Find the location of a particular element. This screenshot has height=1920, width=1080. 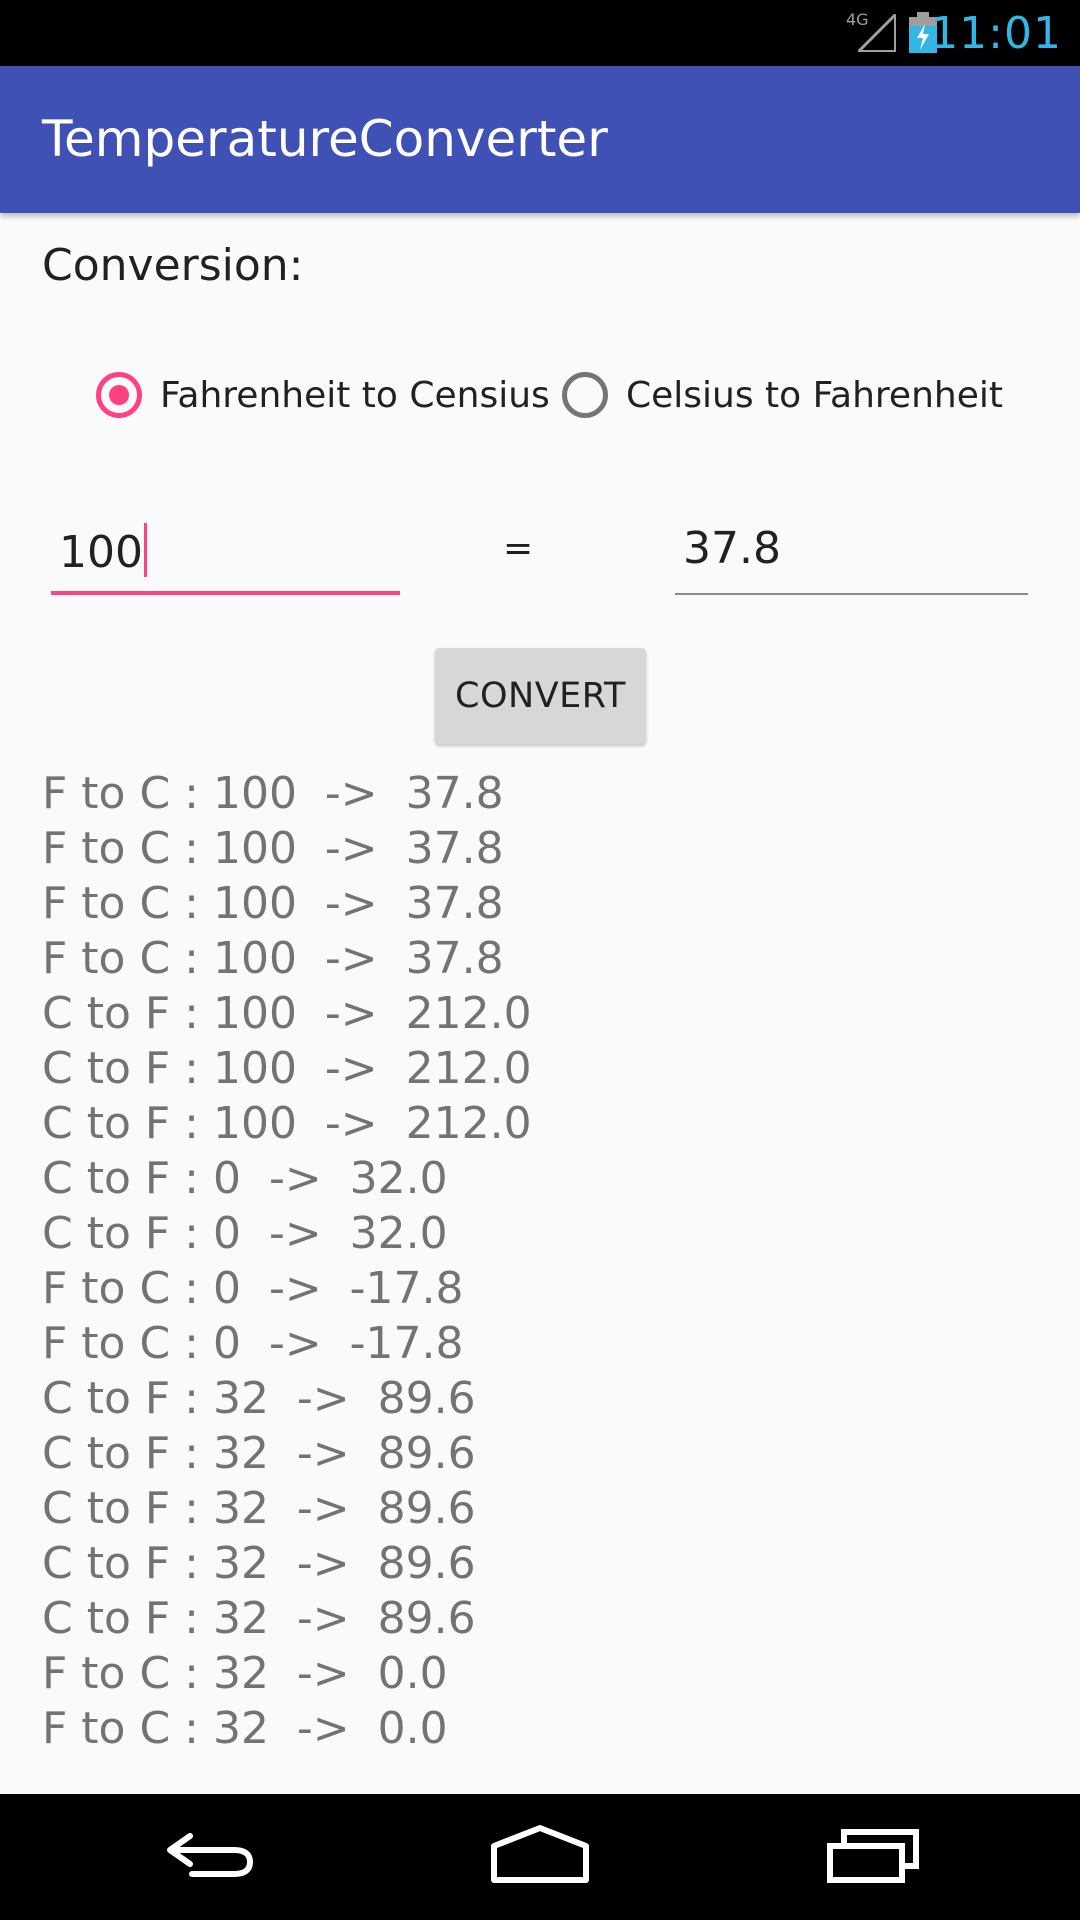

radio-celsius-to-fahrenheit: Celsius to Fahrenheit is located at coordinates (782, 395).